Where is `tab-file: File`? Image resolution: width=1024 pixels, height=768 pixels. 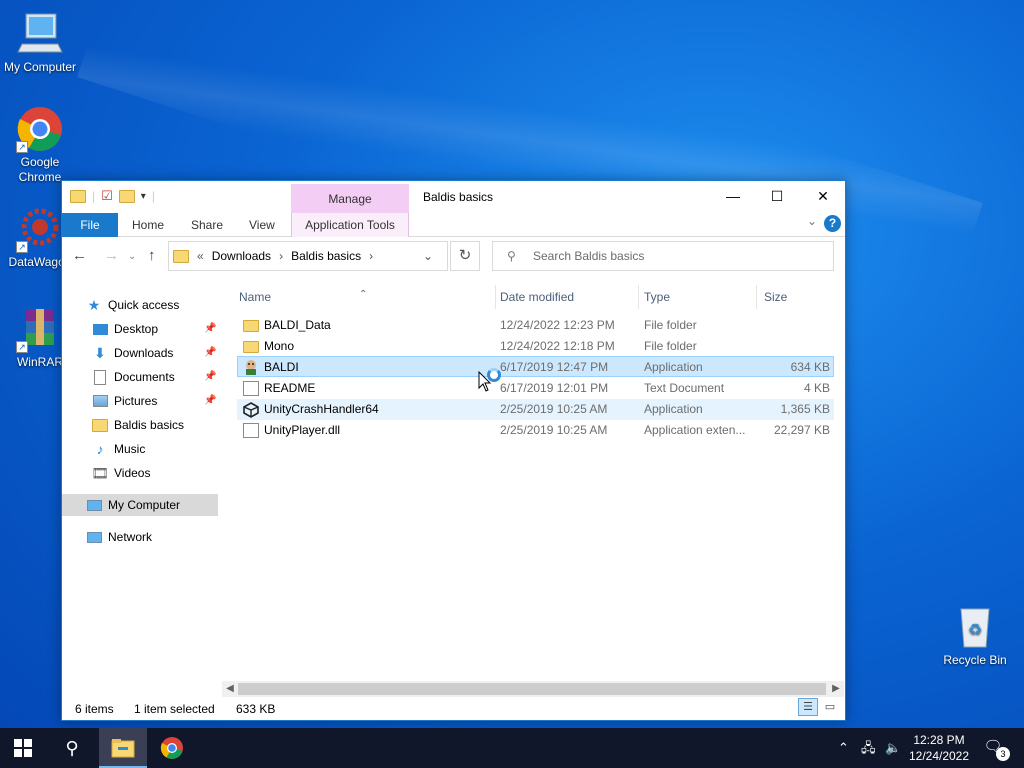
tab-file: File is located at coordinates (90, 225).